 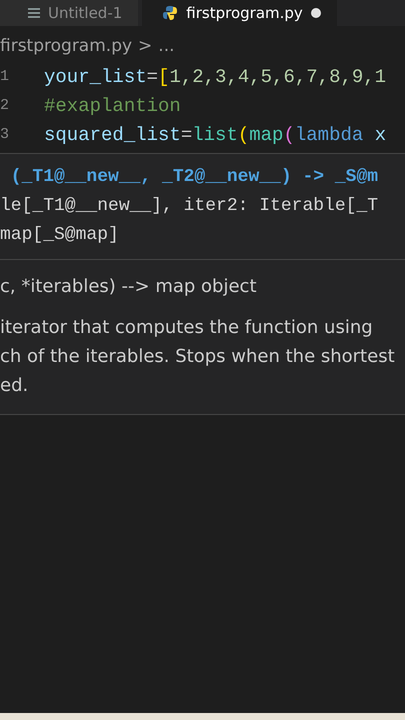 I want to click on editor-tab: Untitled-1, so click(x=69, y=13).